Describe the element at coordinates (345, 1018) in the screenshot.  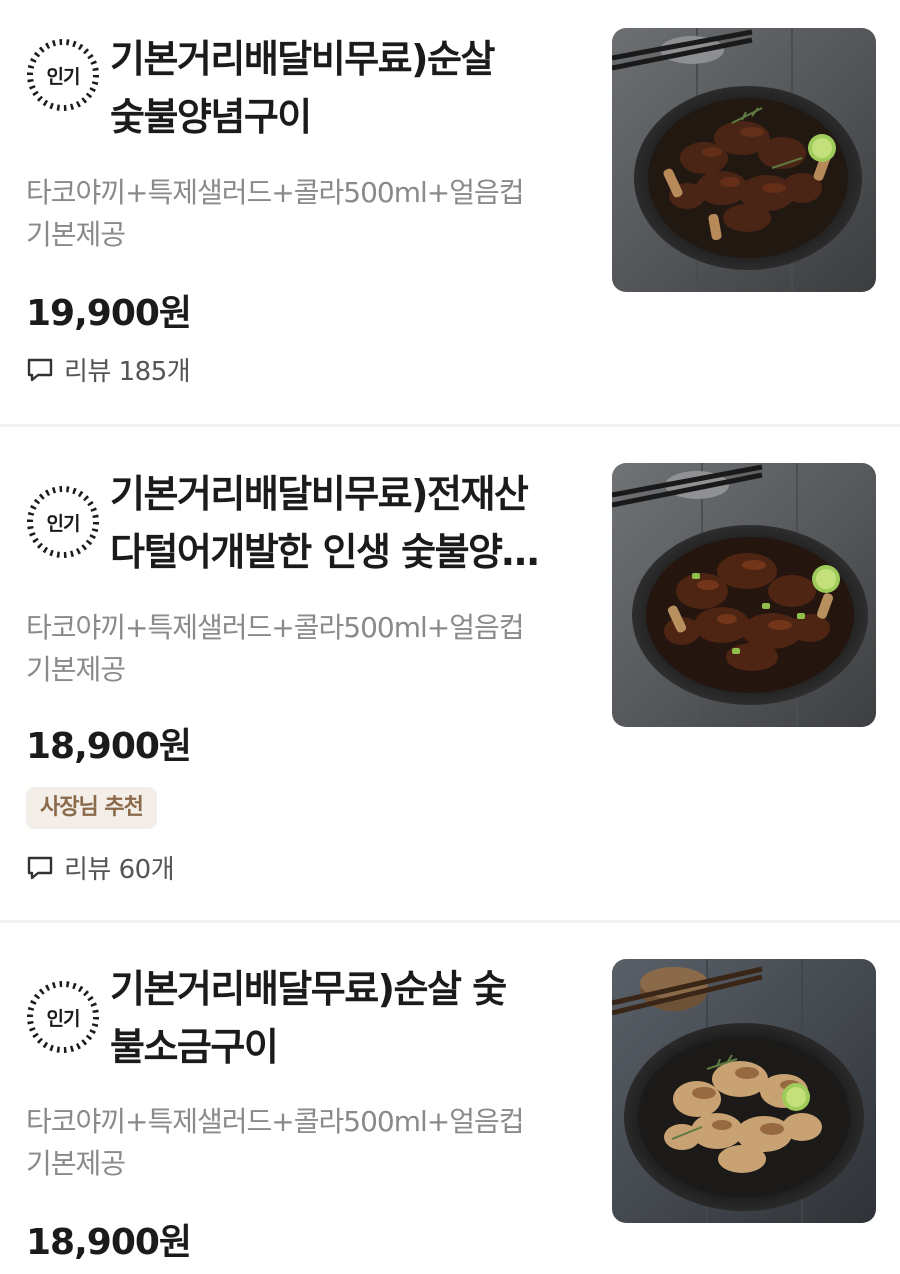
I see `menu-item-title: 기본거리배달무료)순살 숯 불소금구이` at that location.